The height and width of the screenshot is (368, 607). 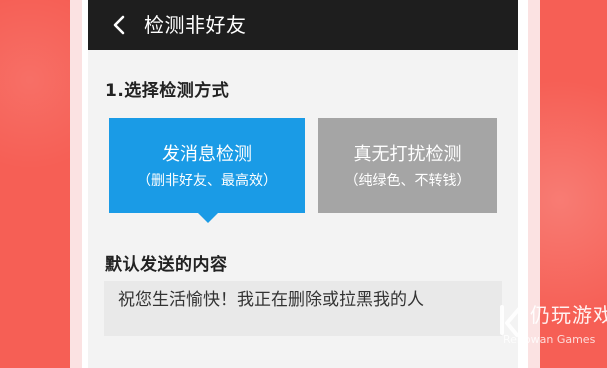 What do you see at coordinates (552, 331) in the screenshot?
I see `watermark: 仍玩游戏 Renowan Games` at bounding box center [552, 331].